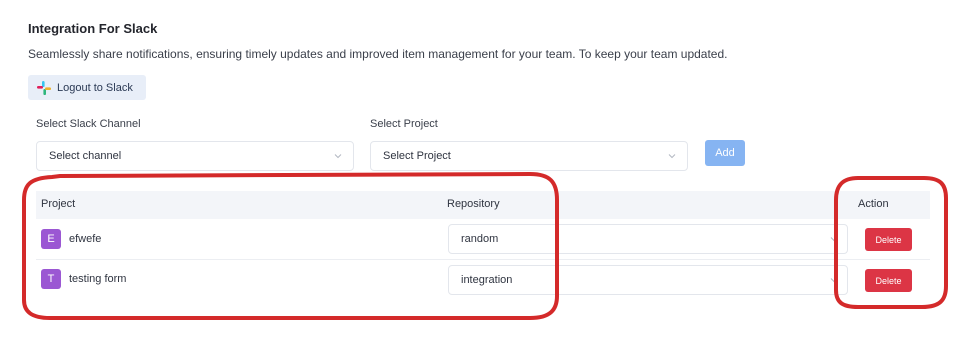  I want to click on project-select: Select Project, so click(529, 156).